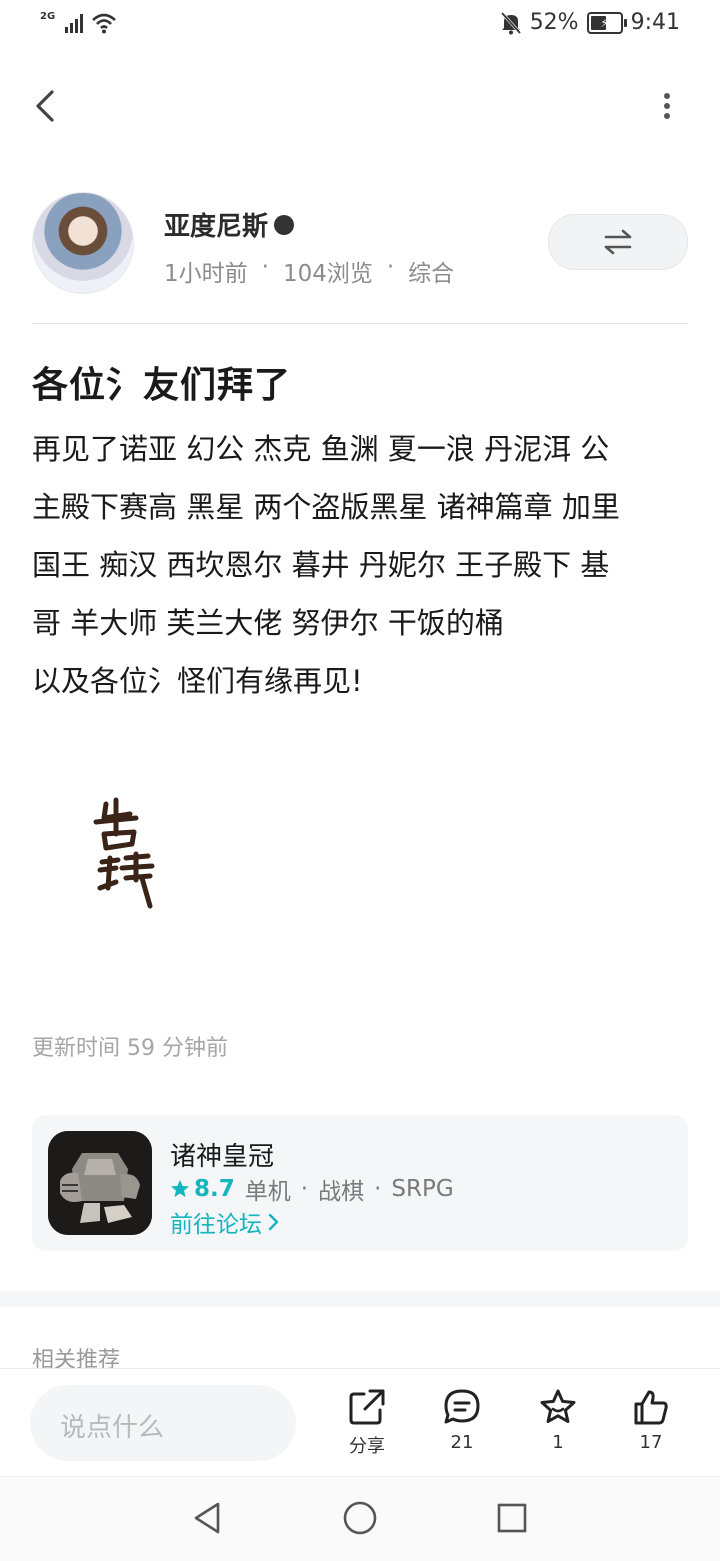 Image resolution: width=720 pixels, height=1561 pixels. What do you see at coordinates (558, 1406) in the screenshot?
I see `star-outline-icon` at bounding box center [558, 1406].